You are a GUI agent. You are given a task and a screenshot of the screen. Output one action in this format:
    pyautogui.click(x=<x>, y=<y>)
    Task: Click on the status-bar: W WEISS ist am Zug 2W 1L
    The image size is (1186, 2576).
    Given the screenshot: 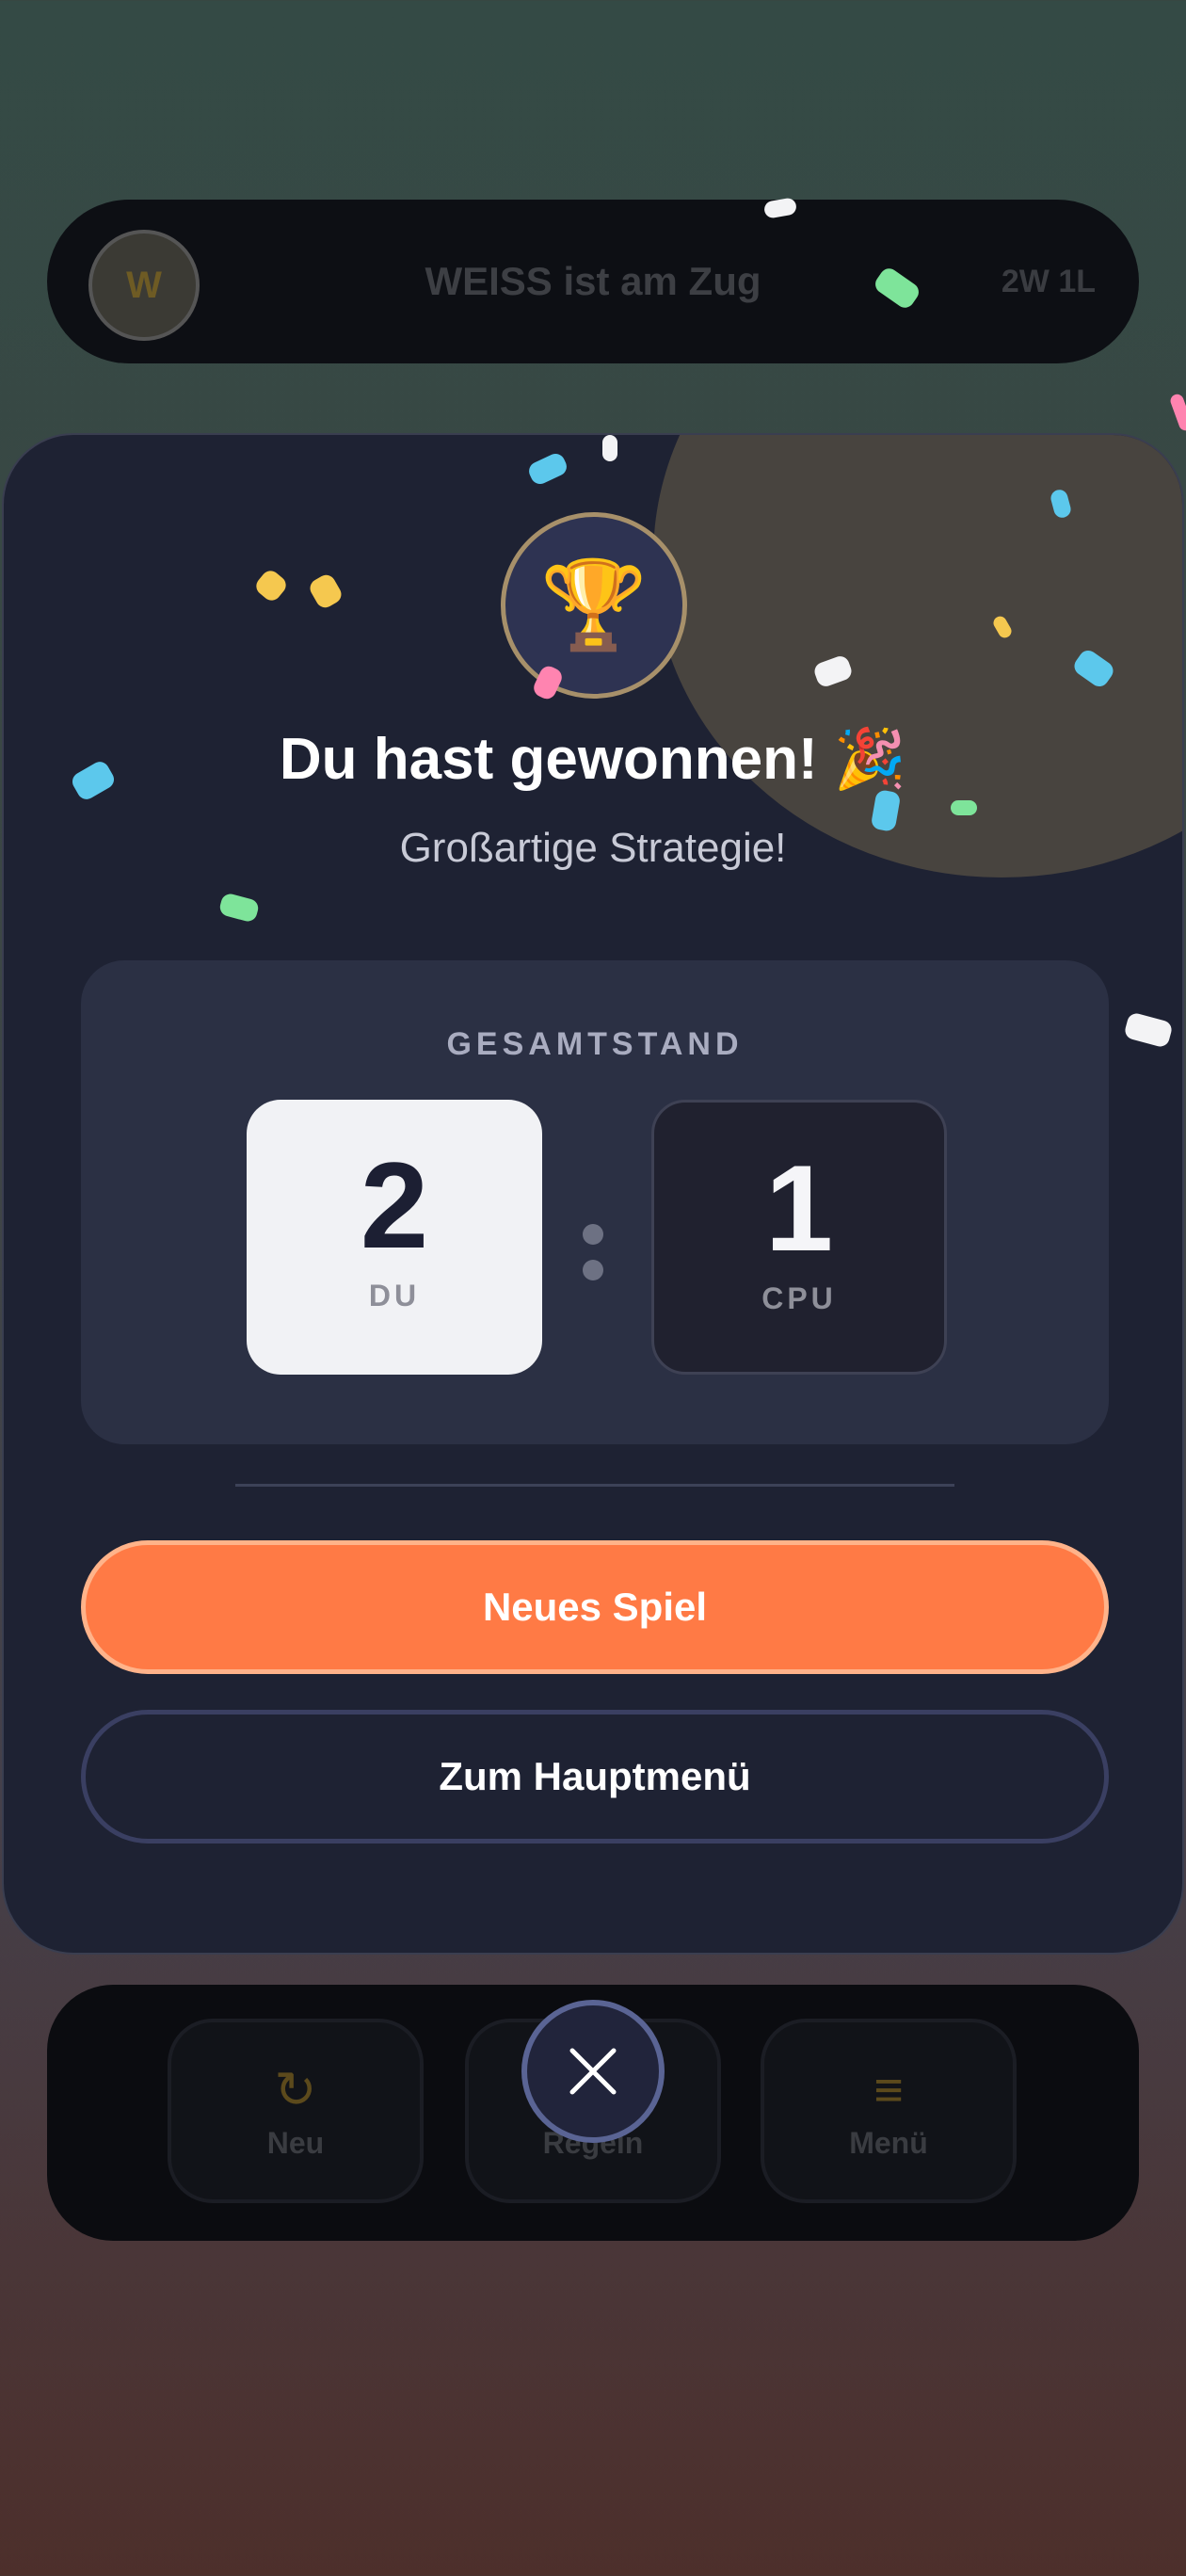 What is the action you would take?
    pyautogui.click(x=593, y=281)
    